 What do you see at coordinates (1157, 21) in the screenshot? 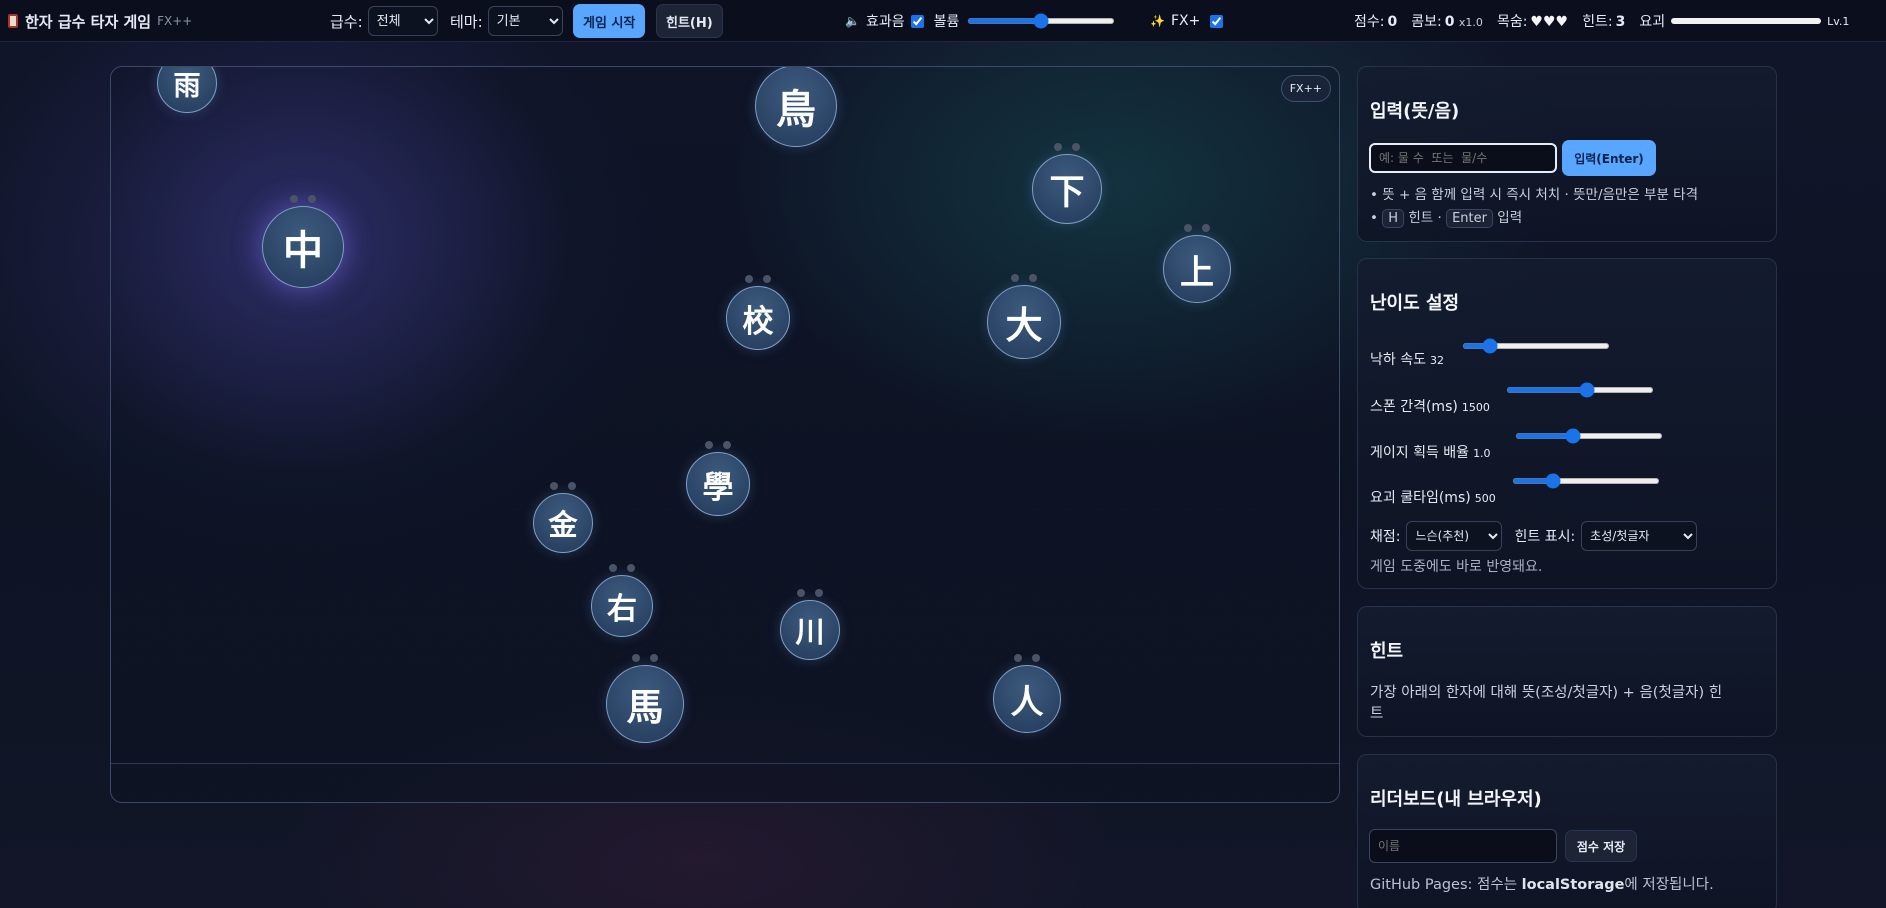
I see `sparkle-icon: ✨` at bounding box center [1157, 21].